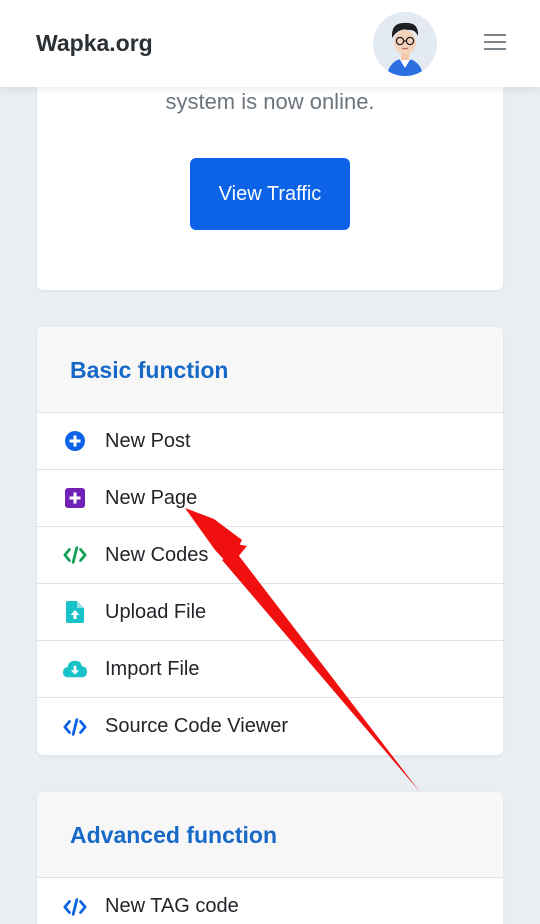 This screenshot has height=924, width=540. Describe the element at coordinates (270, 612) in the screenshot. I see `list-item-upload-file: Upload File` at that location.